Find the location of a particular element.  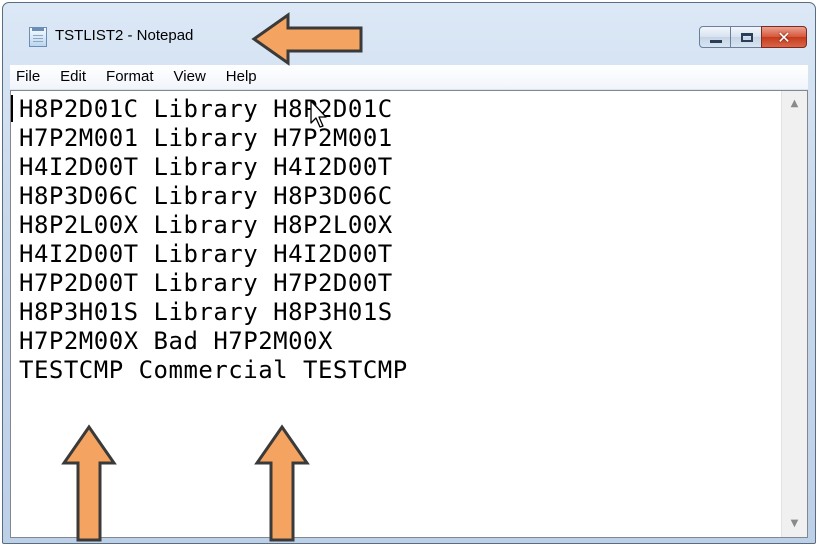

close-icon: ✕ is located at coordinates (784, 37).